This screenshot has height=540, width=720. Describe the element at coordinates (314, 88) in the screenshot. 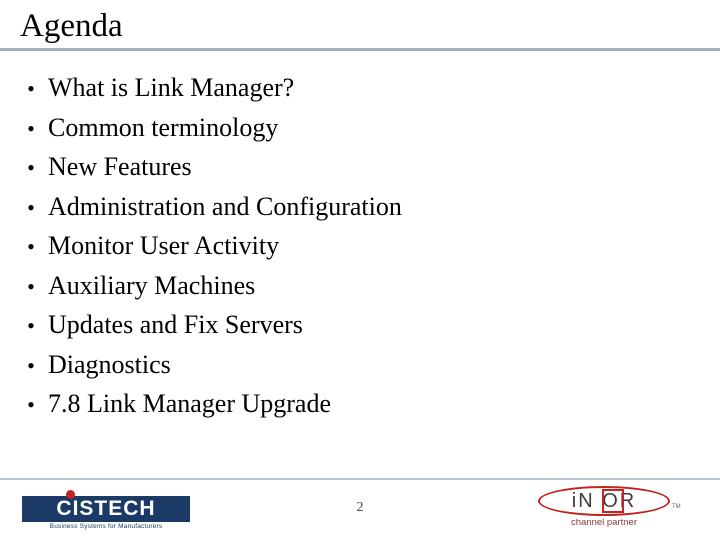

I see `list-item: • What is Link Manager?` at that location.